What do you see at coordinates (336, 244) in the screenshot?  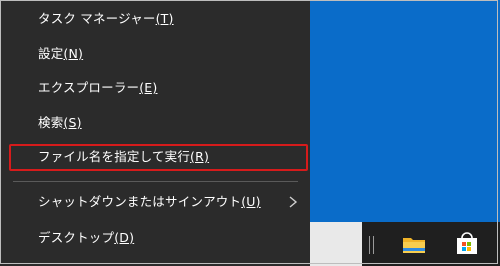 I see `taskbar-search-area` at bounding box center [336, 244].